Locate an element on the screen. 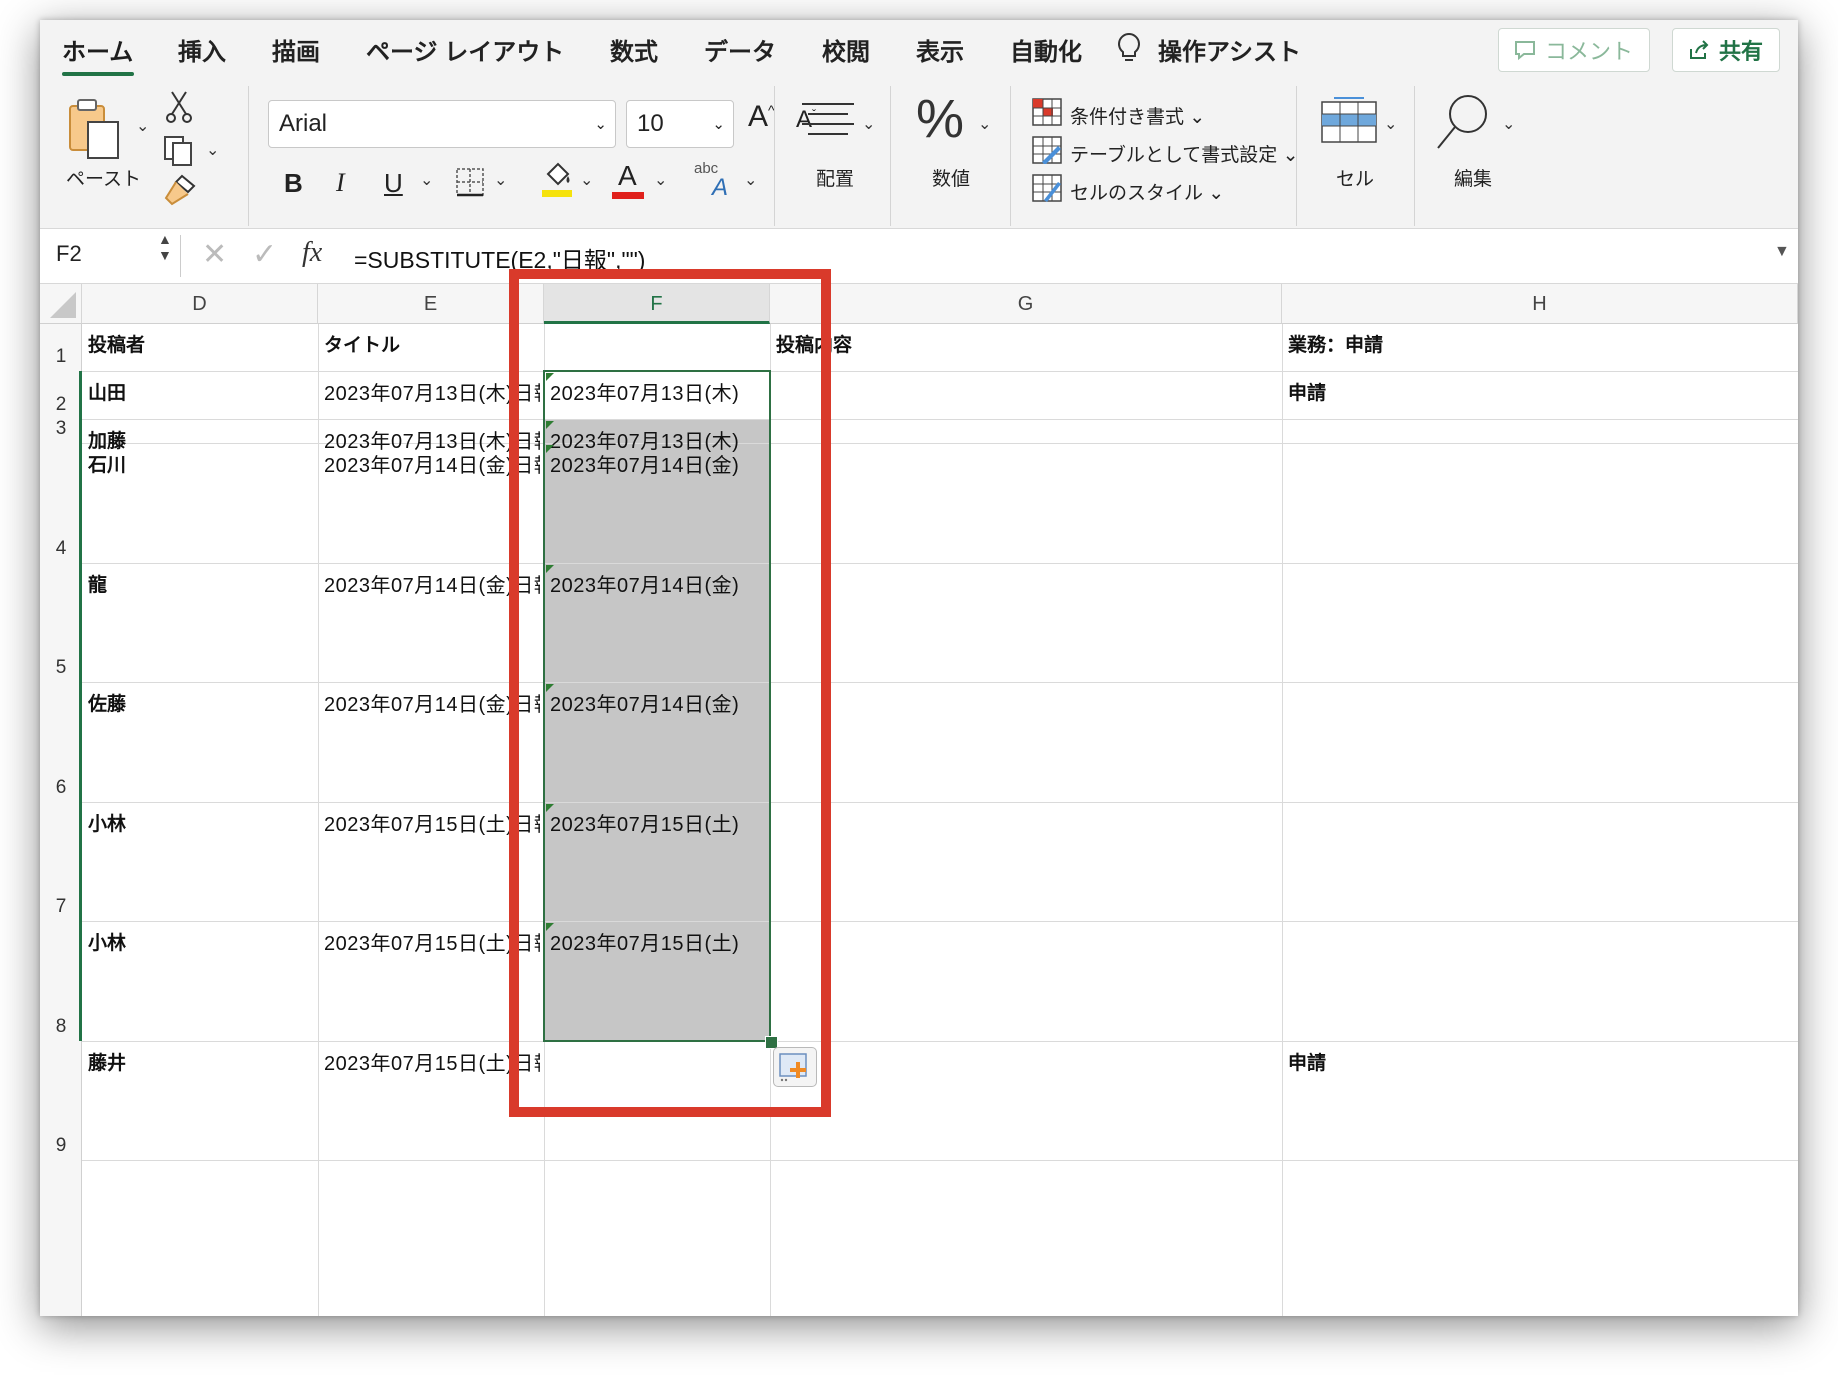 This screenshot has height=1376, width=1838. cell-styles-icon is located at coordinates (1047, 188).